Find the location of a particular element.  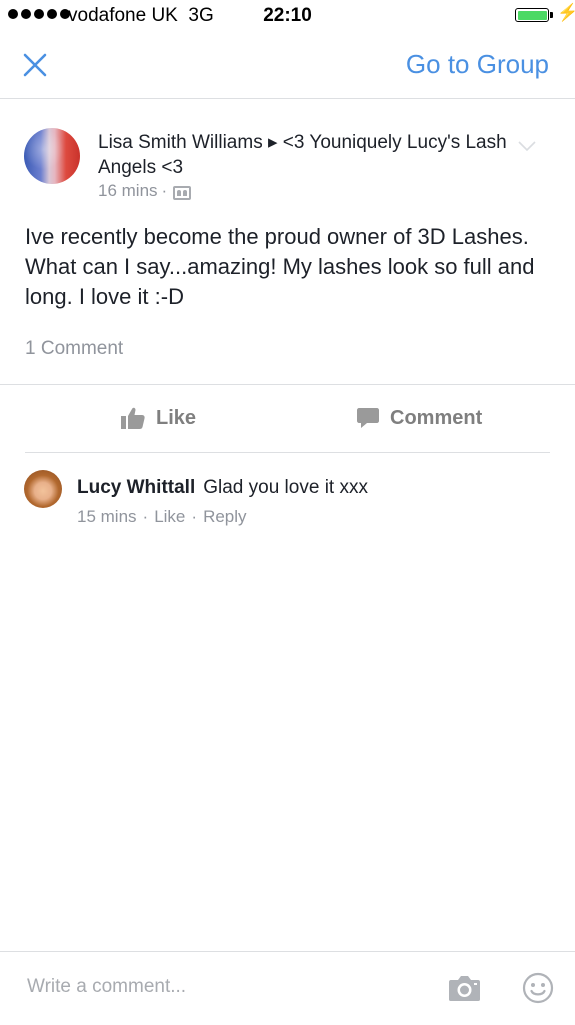

go-to-group-link: Go to Group is located at coordinates (477, 64).